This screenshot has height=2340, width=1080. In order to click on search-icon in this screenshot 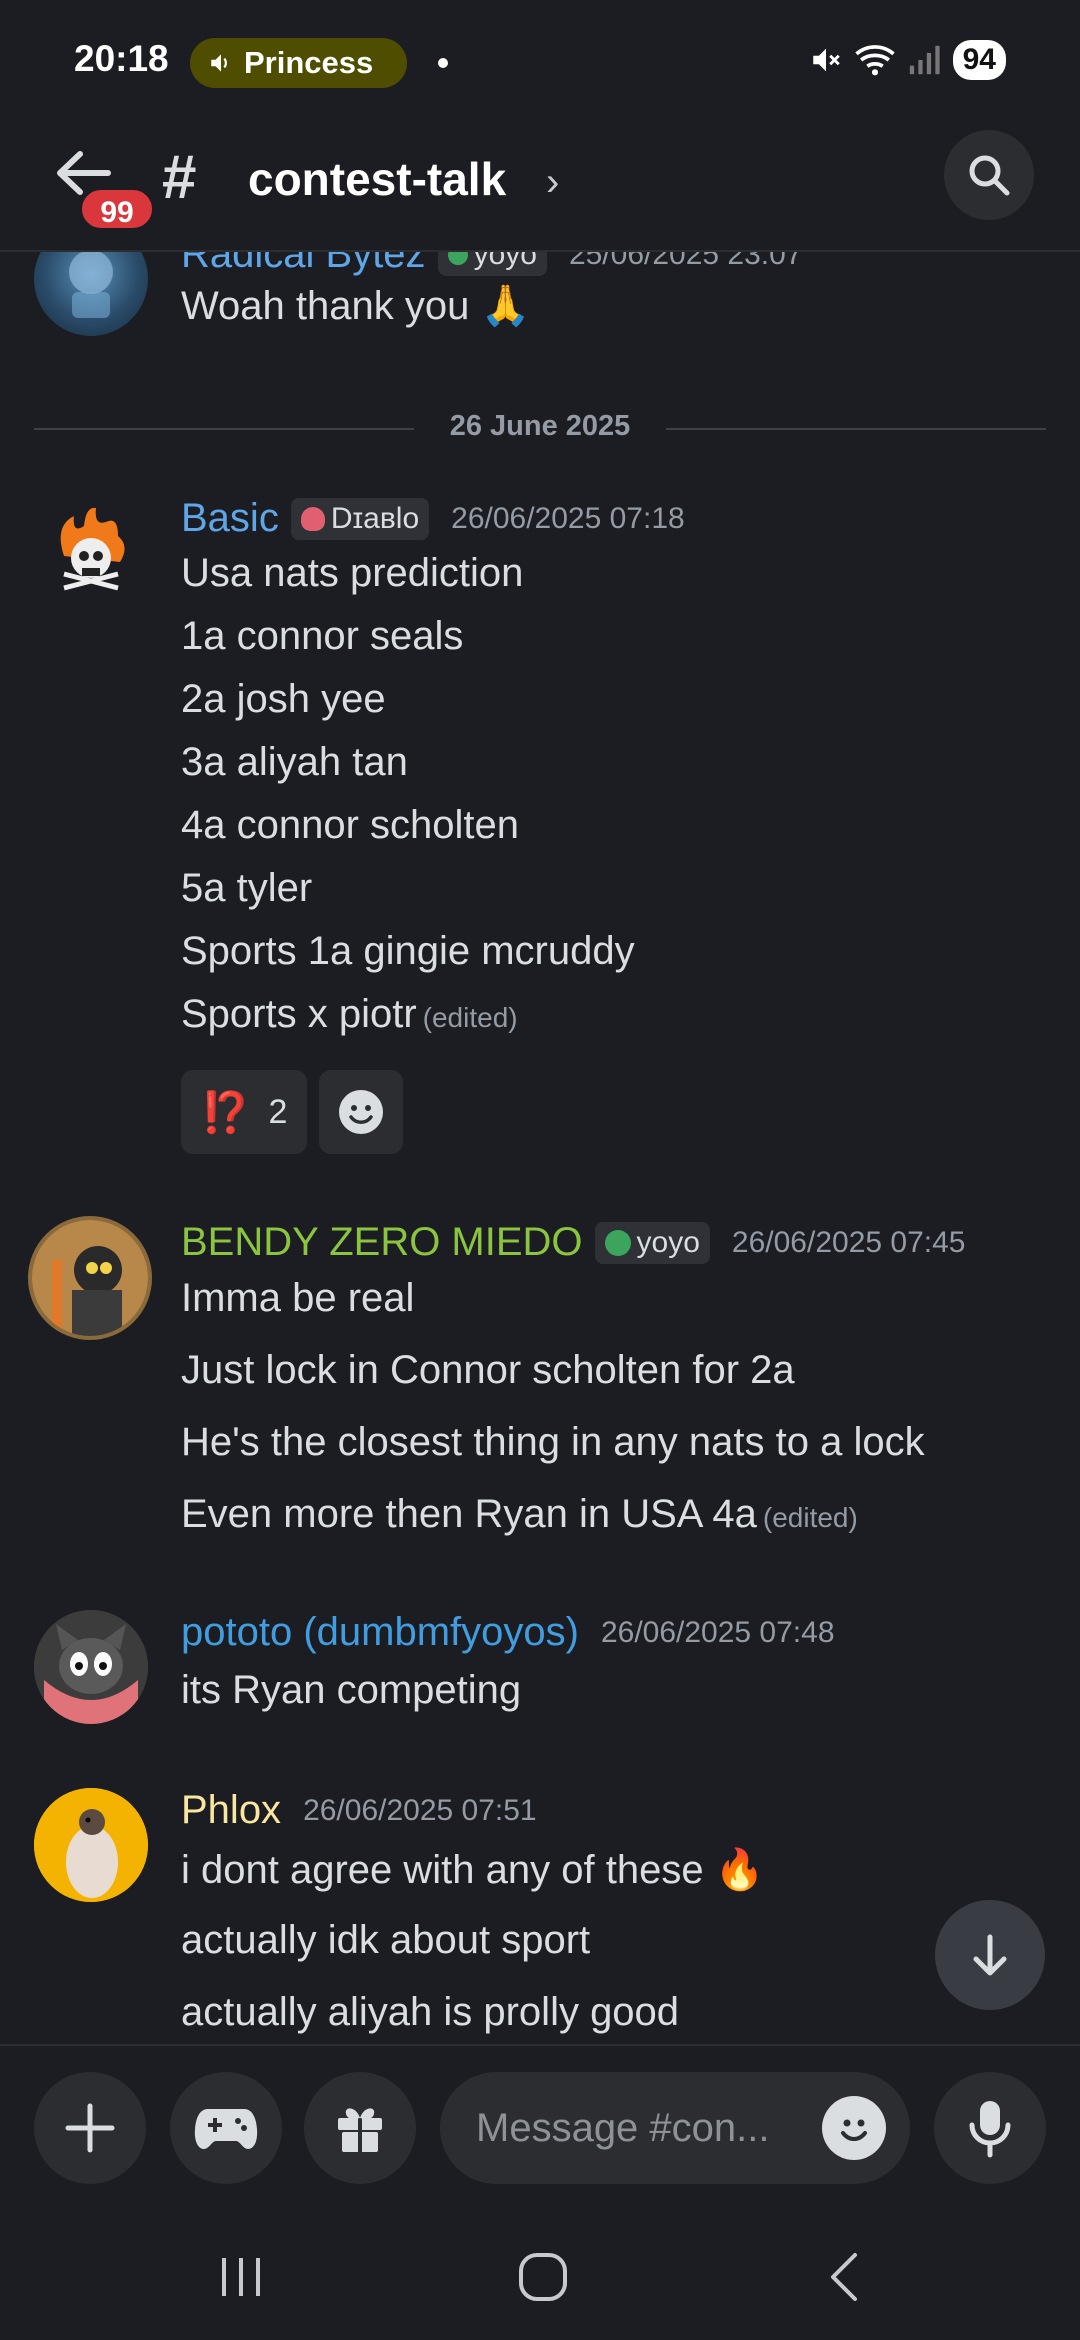, I will do `click(989, 175)`.